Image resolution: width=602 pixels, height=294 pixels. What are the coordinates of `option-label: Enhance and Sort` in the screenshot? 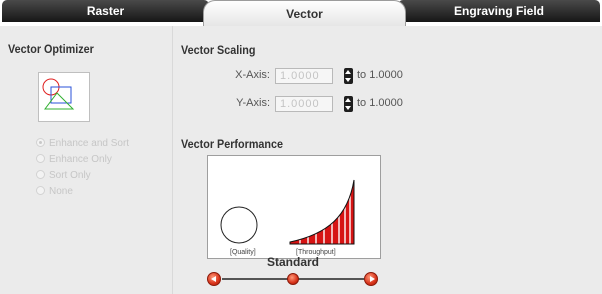 It's located at (89, 143).